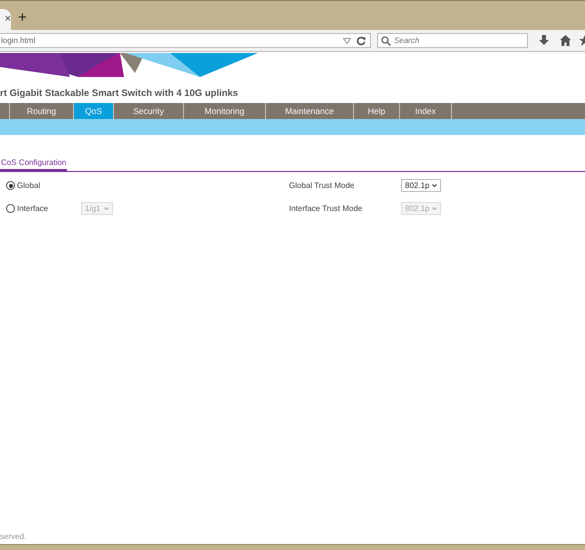  I want to click on product-title: rt Gigabit Stackable Smart Switch with 4 10G uplinks, so click(120, 94).